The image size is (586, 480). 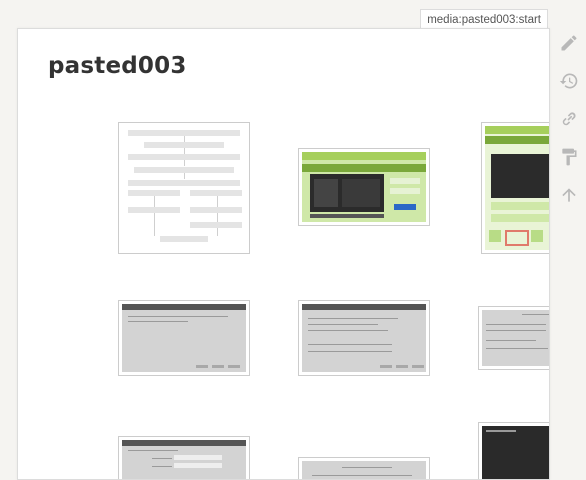 I want to click on green-website-banner-image, so click(x=364, y=187).